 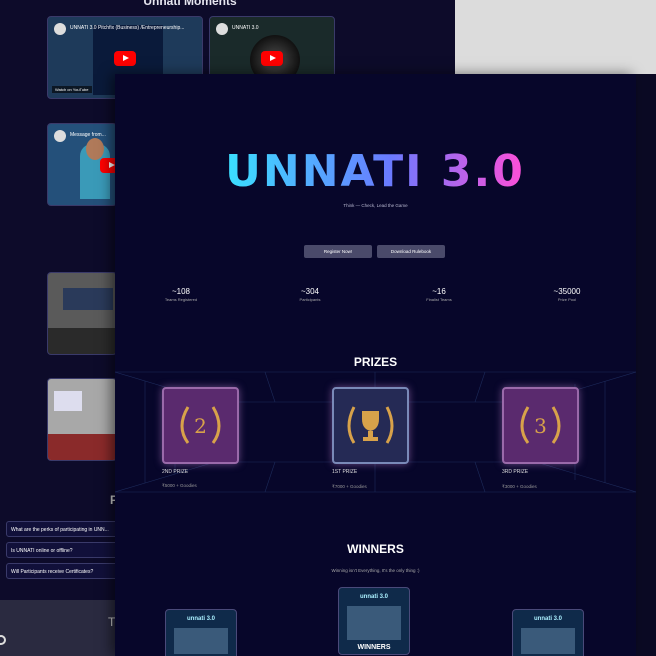 I want to click on stat-number: ~16, so click(x=439, y=291).